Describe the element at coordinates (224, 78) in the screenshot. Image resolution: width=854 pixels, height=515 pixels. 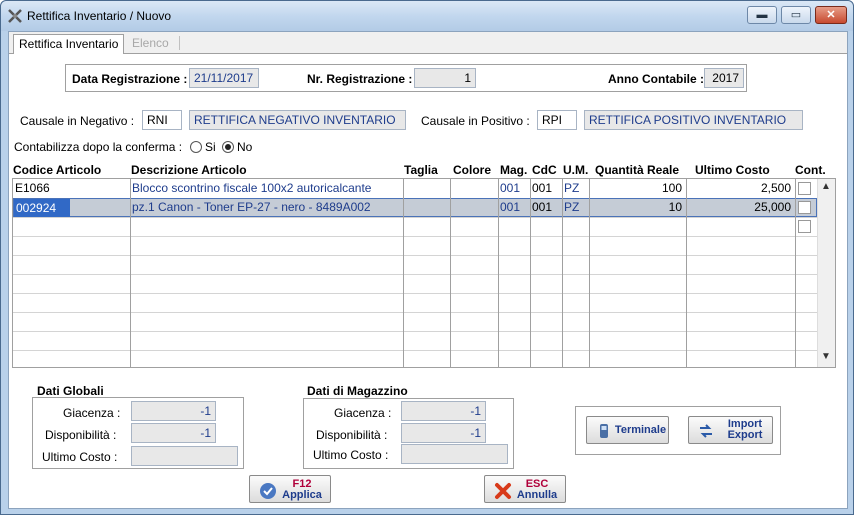
I see `data-registrazione-field: 21/11/2017` at that location.